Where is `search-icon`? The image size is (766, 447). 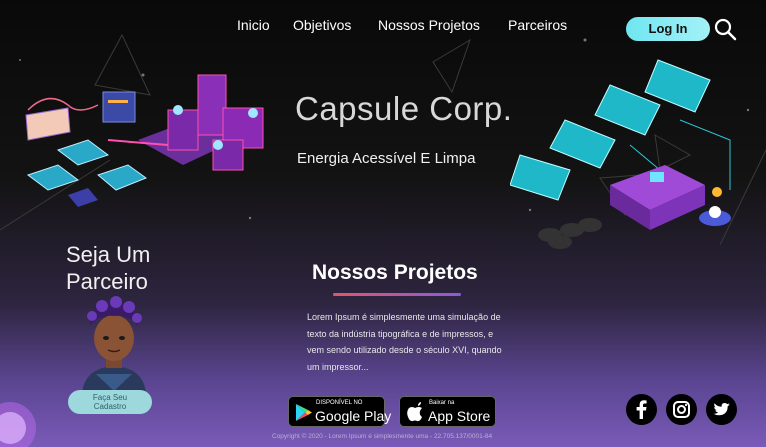
search-icon is located at coordinates (725, 29).